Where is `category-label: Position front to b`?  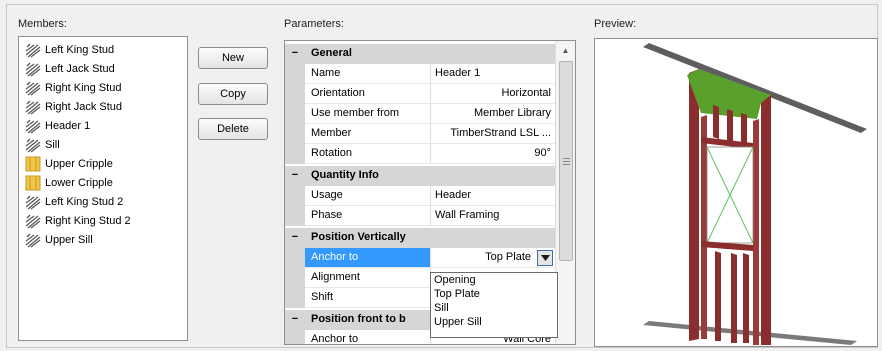 category-label: Position front to b is located at coordinates (358, 319).